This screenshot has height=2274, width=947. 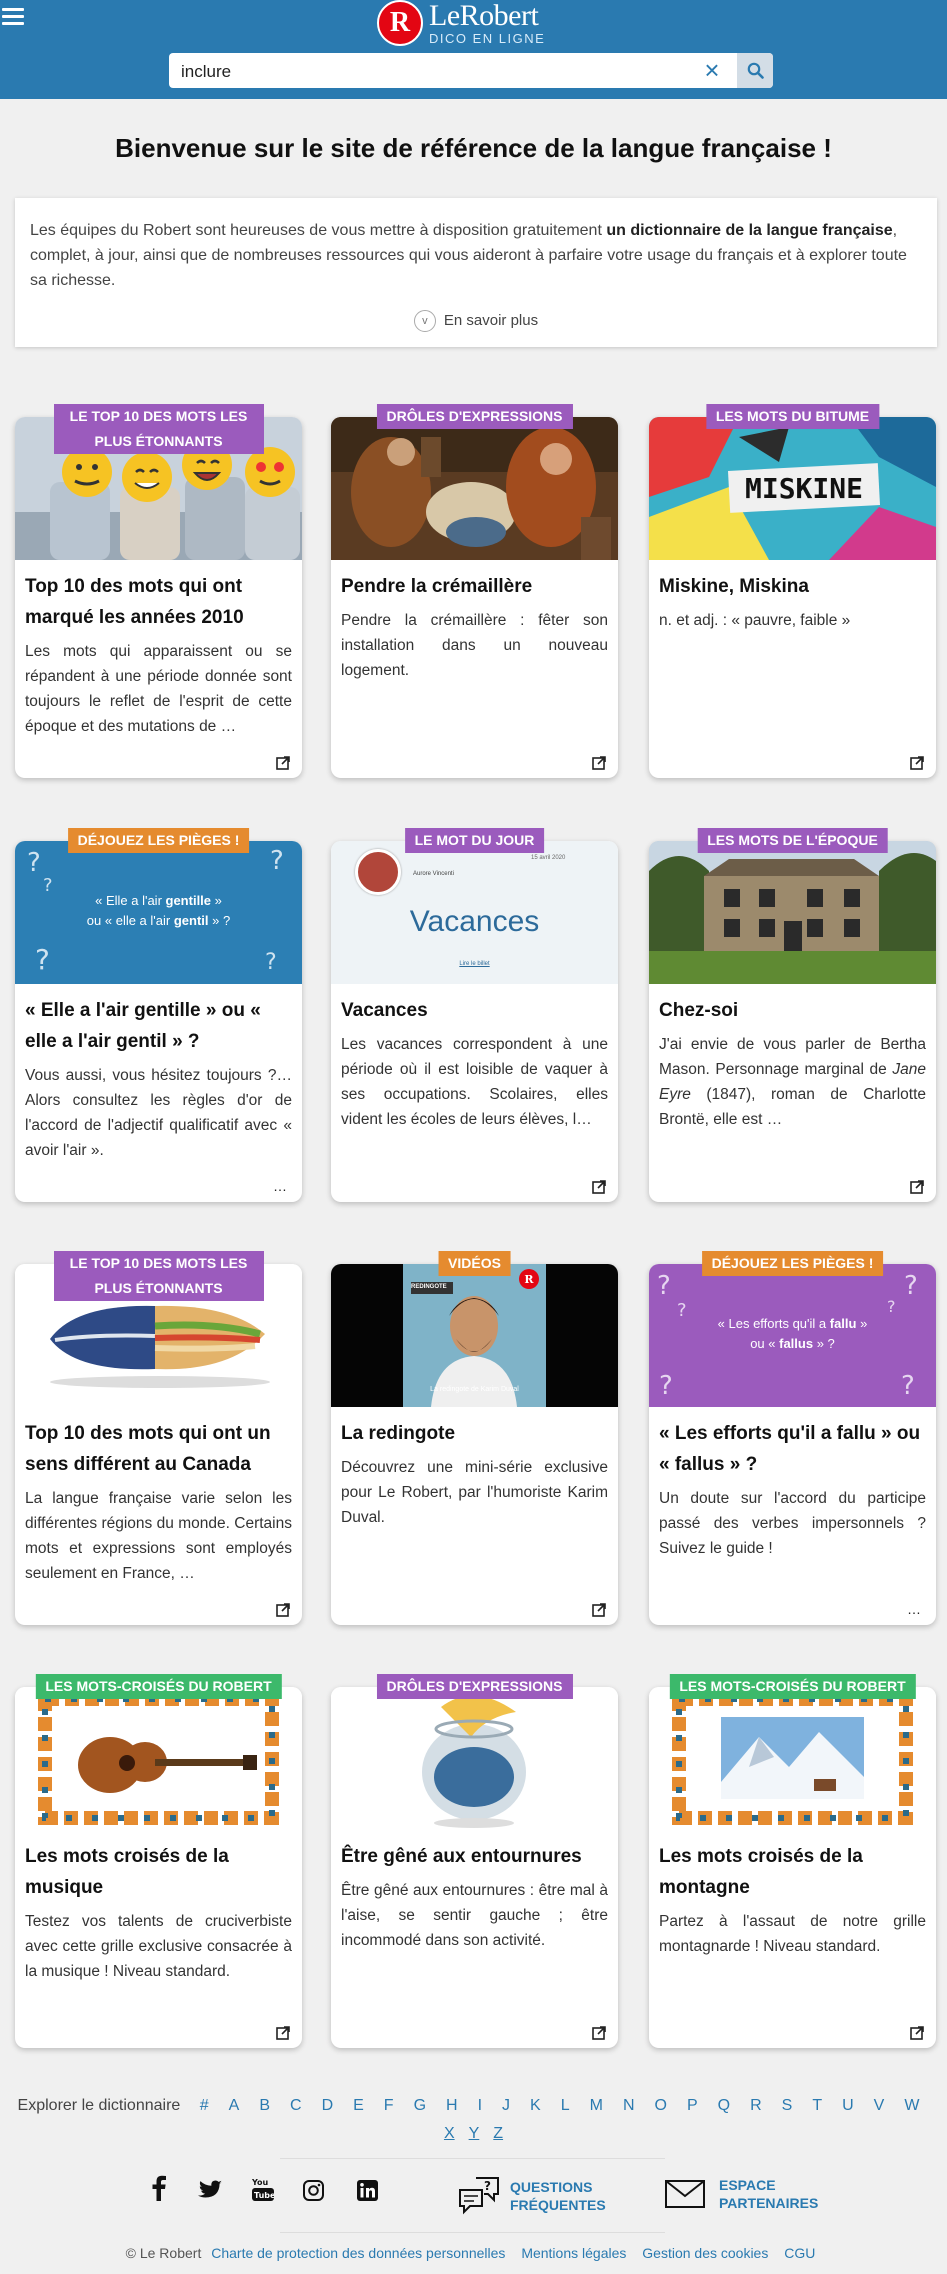 I want to click on letter-link: V, so click(x=879, y=2105).